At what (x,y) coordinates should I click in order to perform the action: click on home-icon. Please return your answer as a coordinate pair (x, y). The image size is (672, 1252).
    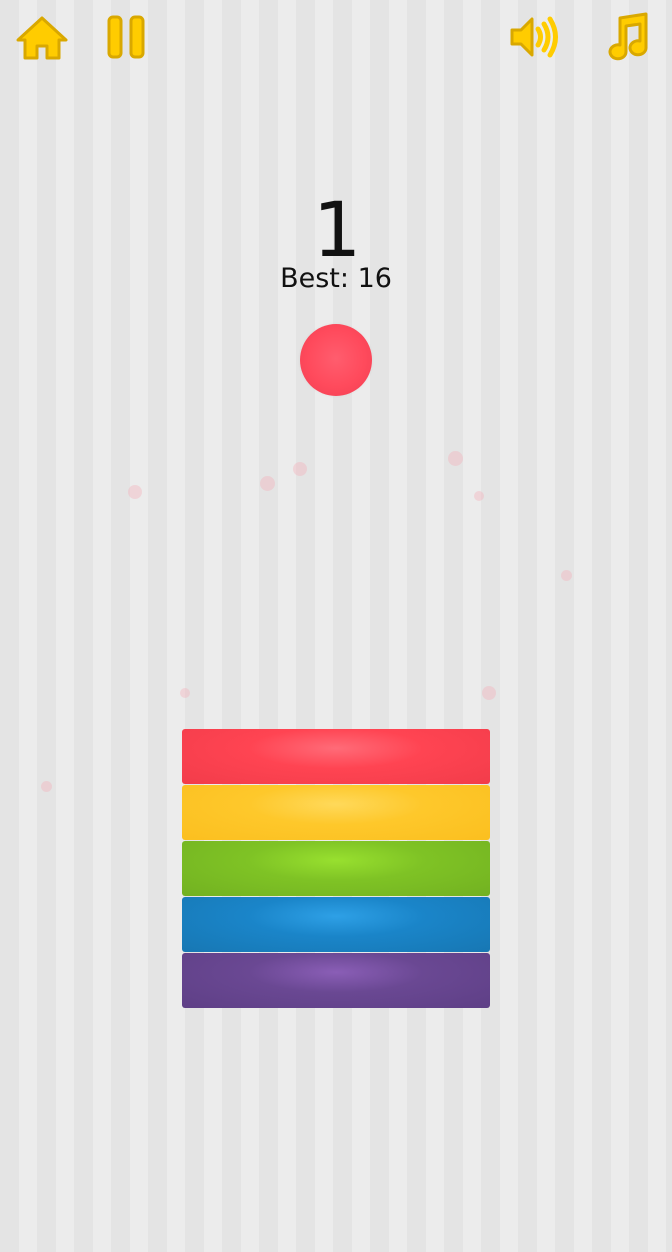
    Looking at the image, I should click on (42, 38).